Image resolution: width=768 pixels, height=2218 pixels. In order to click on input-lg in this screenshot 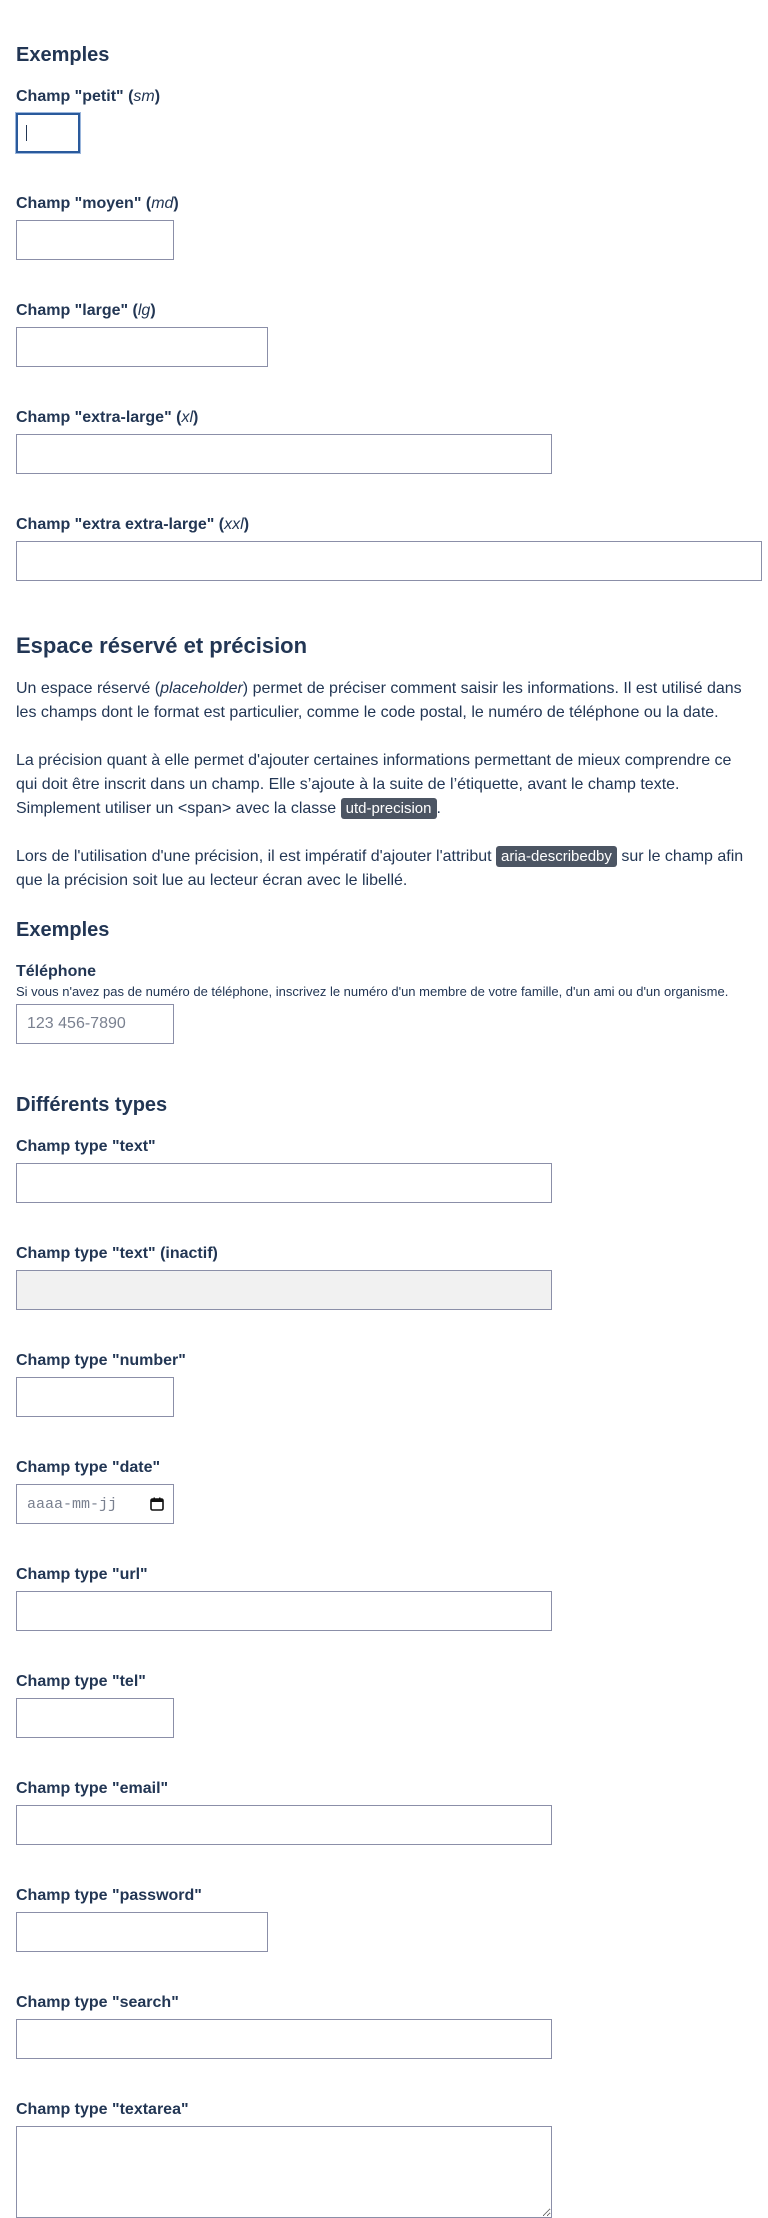, I will do `click(142, 347)`.